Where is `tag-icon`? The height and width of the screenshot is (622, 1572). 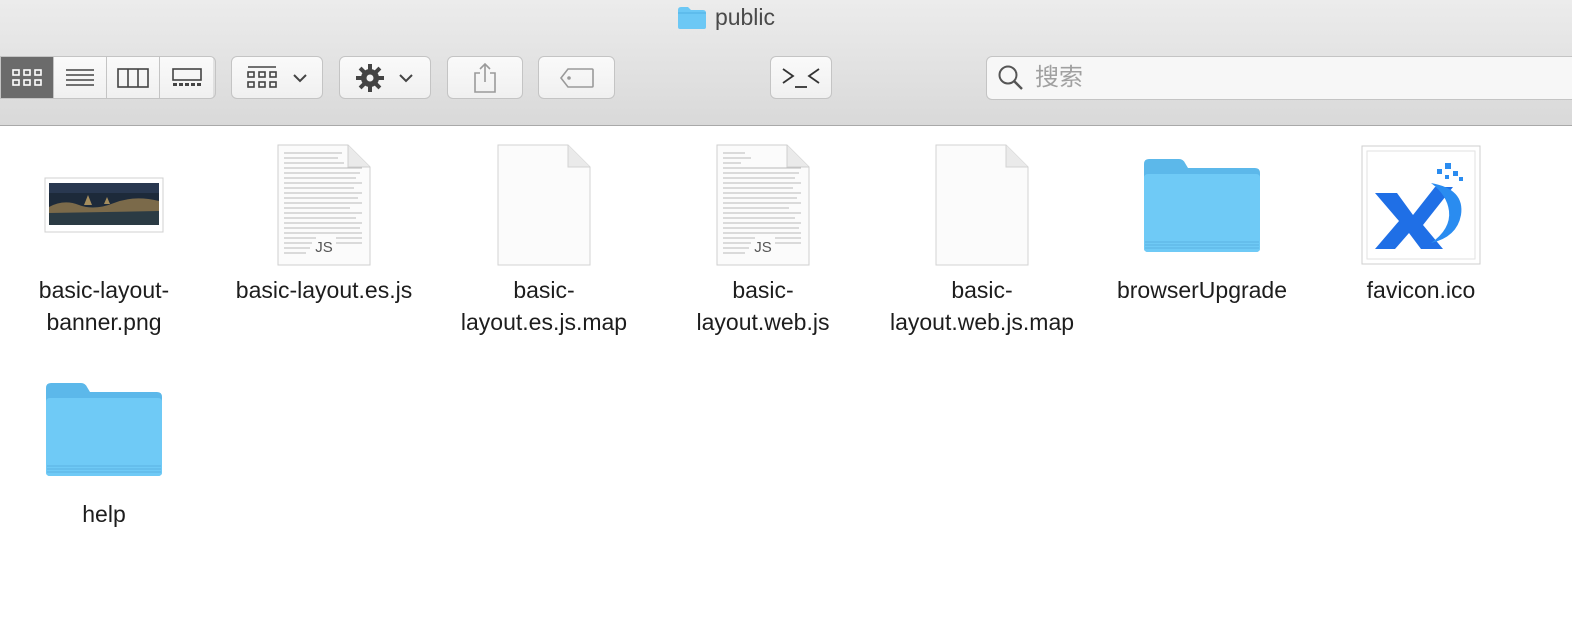
tag-icon is located at coordinates (576, 77).